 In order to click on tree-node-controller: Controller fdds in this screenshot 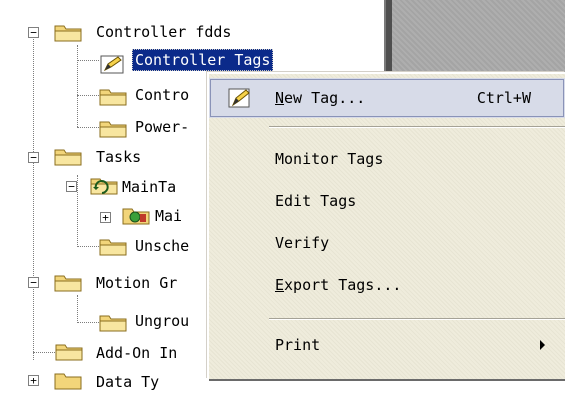, I will do `click(163, 32)`.